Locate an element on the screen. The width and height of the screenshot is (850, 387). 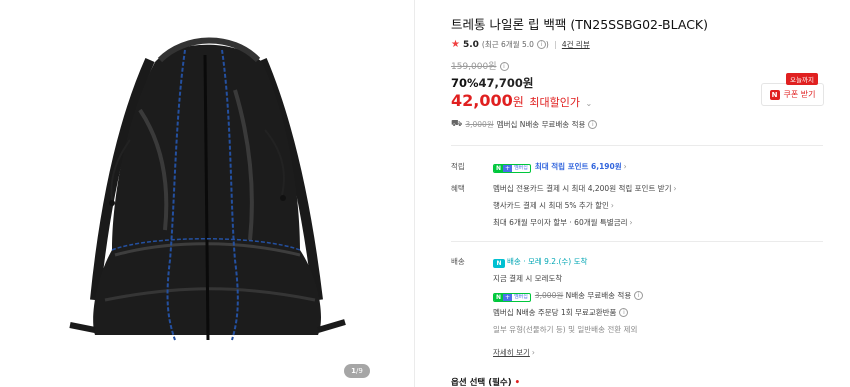
delivery-icon: N is located at coordinates (499, 263).